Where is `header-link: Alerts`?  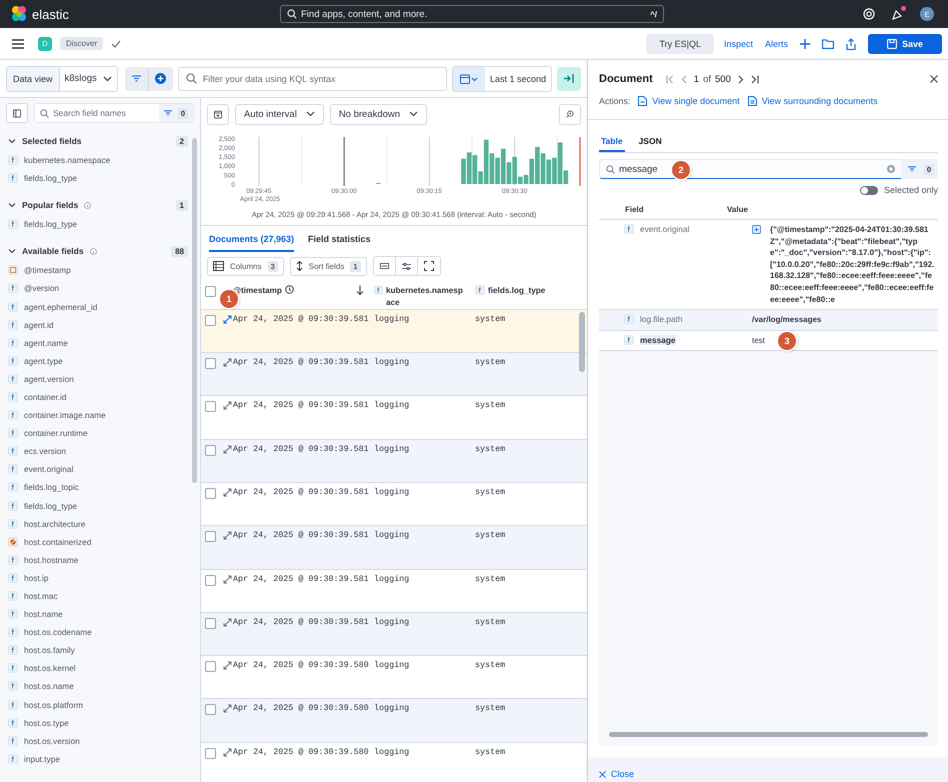
header-link: Alerts is located at coordinates (776, 43).